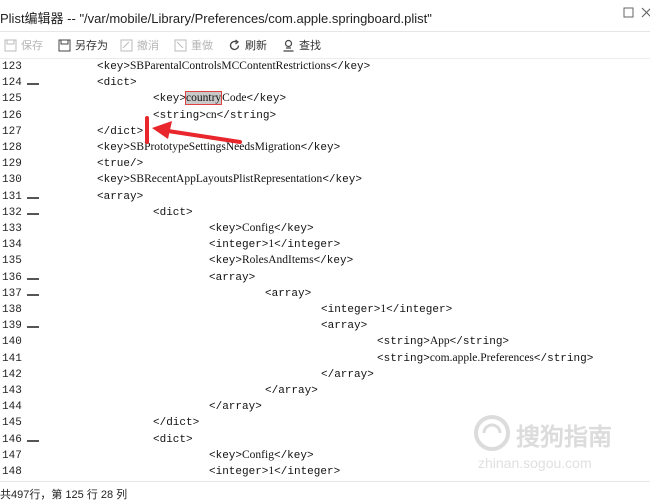 The width and height of the screenshot is (650, 504). What do you see at coordinates (325, 342) in the screenshot?
I see `code-line: 140 <string>App</string>` at bounding box center [325, 342].